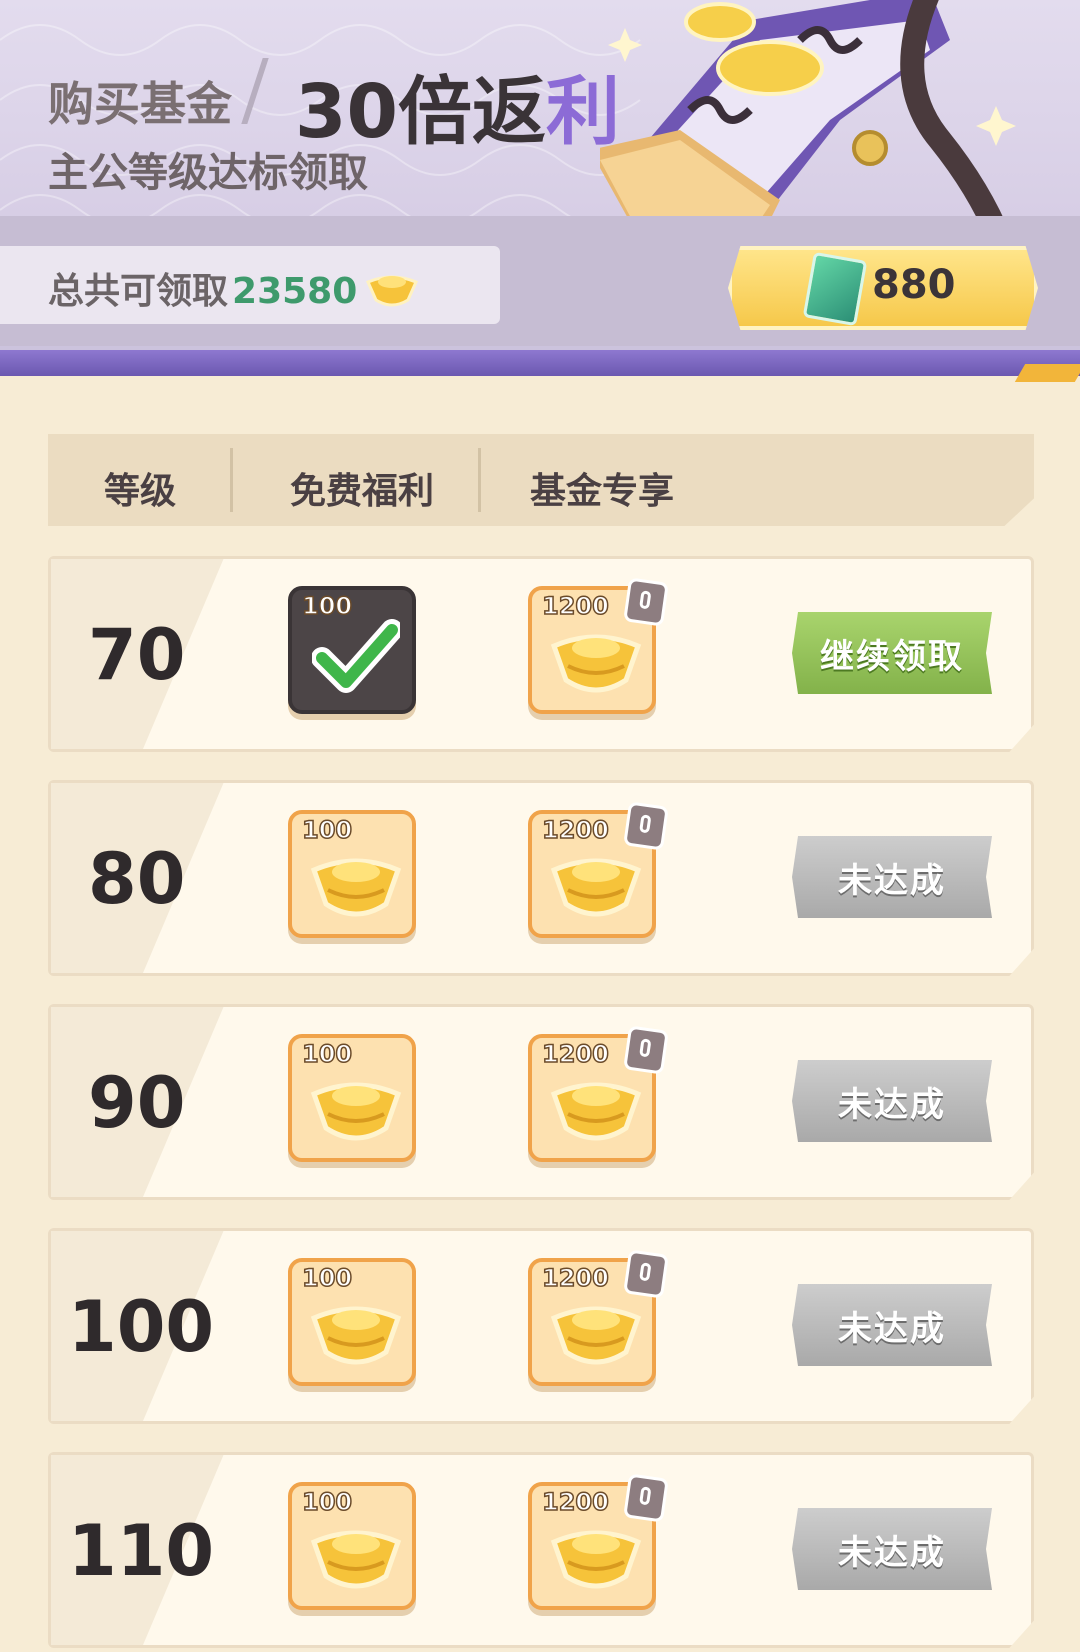 This screenshot has height=1652, width=1080. Describe the element at coordinates (140, 491) in the screenshot. I see `column-header-level: 等级` at that location.